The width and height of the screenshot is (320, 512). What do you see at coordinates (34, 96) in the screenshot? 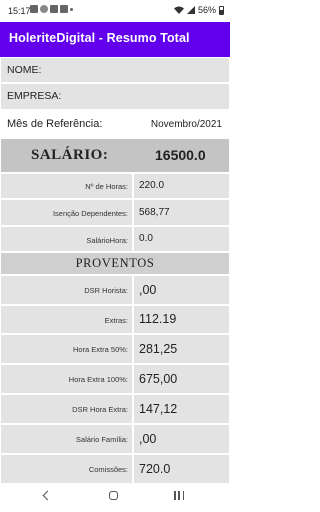
I see `empresa-label: EMPRESA:` at bounding box center [34, 96].